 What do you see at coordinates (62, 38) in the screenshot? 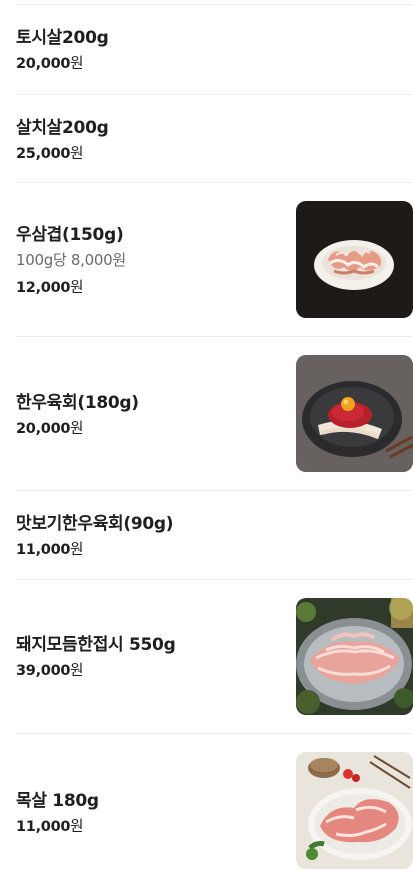
I see `menu-item-name: 토시살200g` at bounding box center [62, 38].